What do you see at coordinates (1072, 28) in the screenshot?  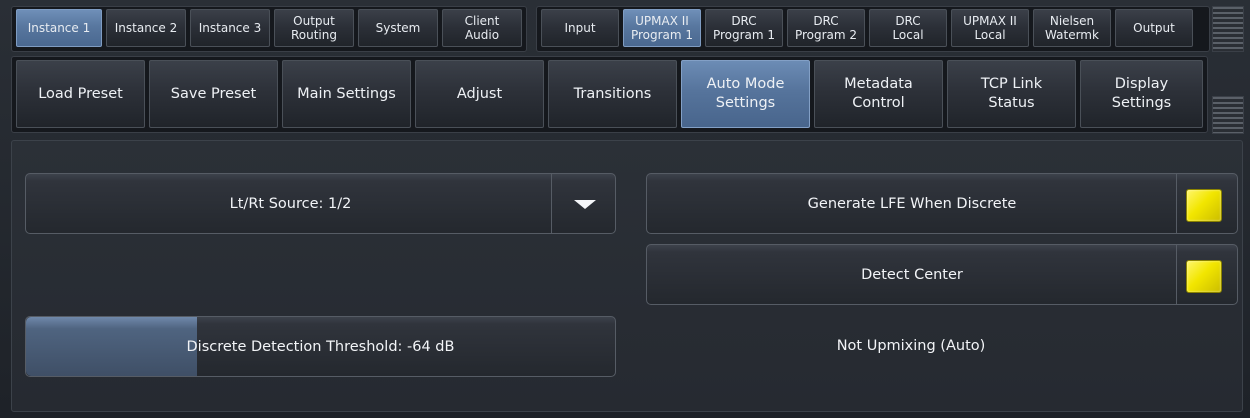 I see `tab-nielsen-watermark: Nielsen Watermk` at bounding box center [1072, 28].